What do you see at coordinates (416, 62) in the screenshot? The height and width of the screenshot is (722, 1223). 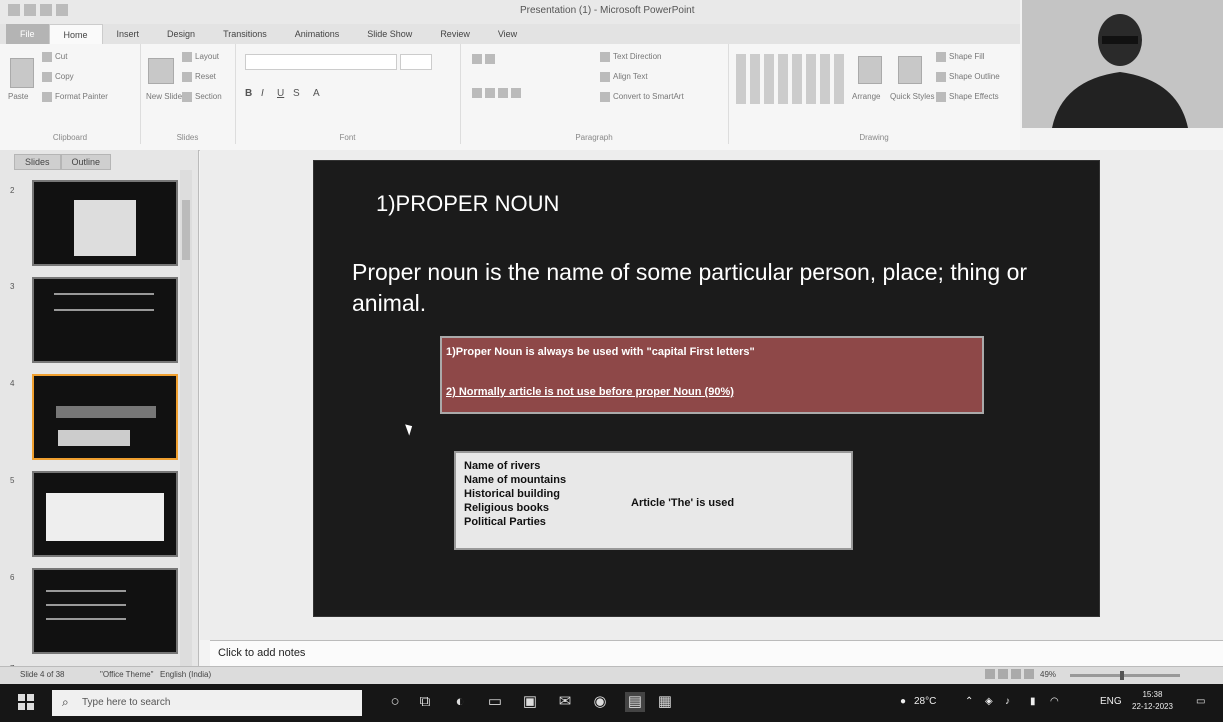 I see `font-size-dropdown` at bounding box center [416, 62].